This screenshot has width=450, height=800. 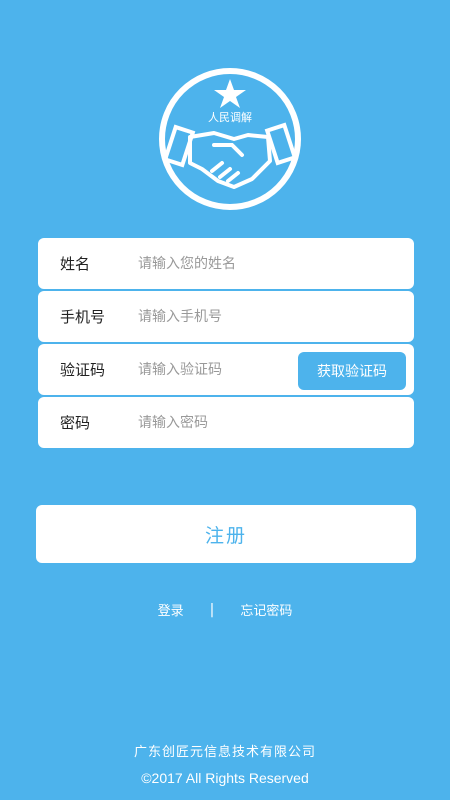 I want to click on name-row: 姓名, so click(x=226, y=263).